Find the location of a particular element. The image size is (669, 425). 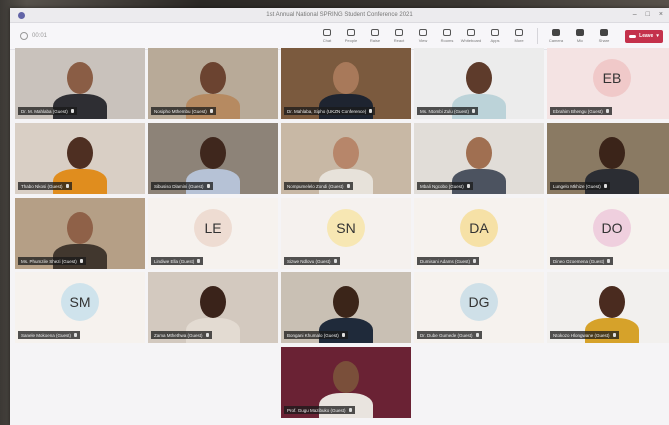

participant-tile: Mbali Ngcobo (Guest) is located at coordinates (479, 158).